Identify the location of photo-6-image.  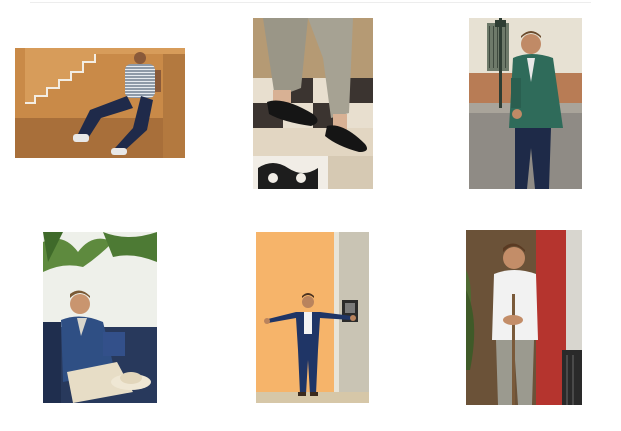
(524, 317).